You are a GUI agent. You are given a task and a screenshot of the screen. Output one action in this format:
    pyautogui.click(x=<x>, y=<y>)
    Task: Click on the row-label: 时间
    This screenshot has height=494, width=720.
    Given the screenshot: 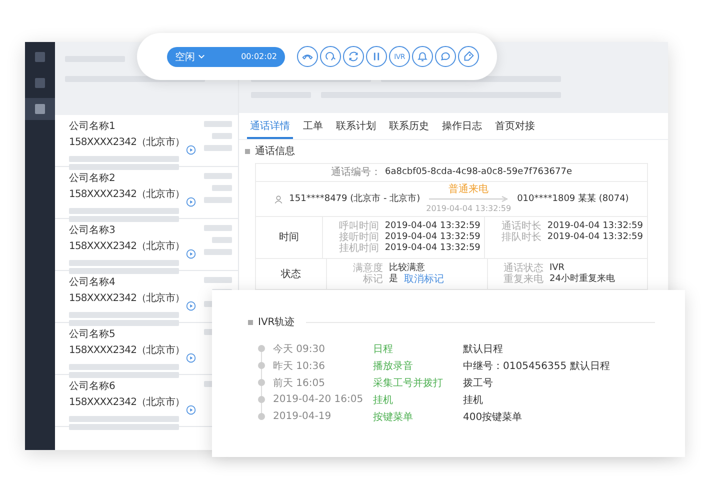 What is the action you would take?
    pyautogui.click(x=289, y=237)
    